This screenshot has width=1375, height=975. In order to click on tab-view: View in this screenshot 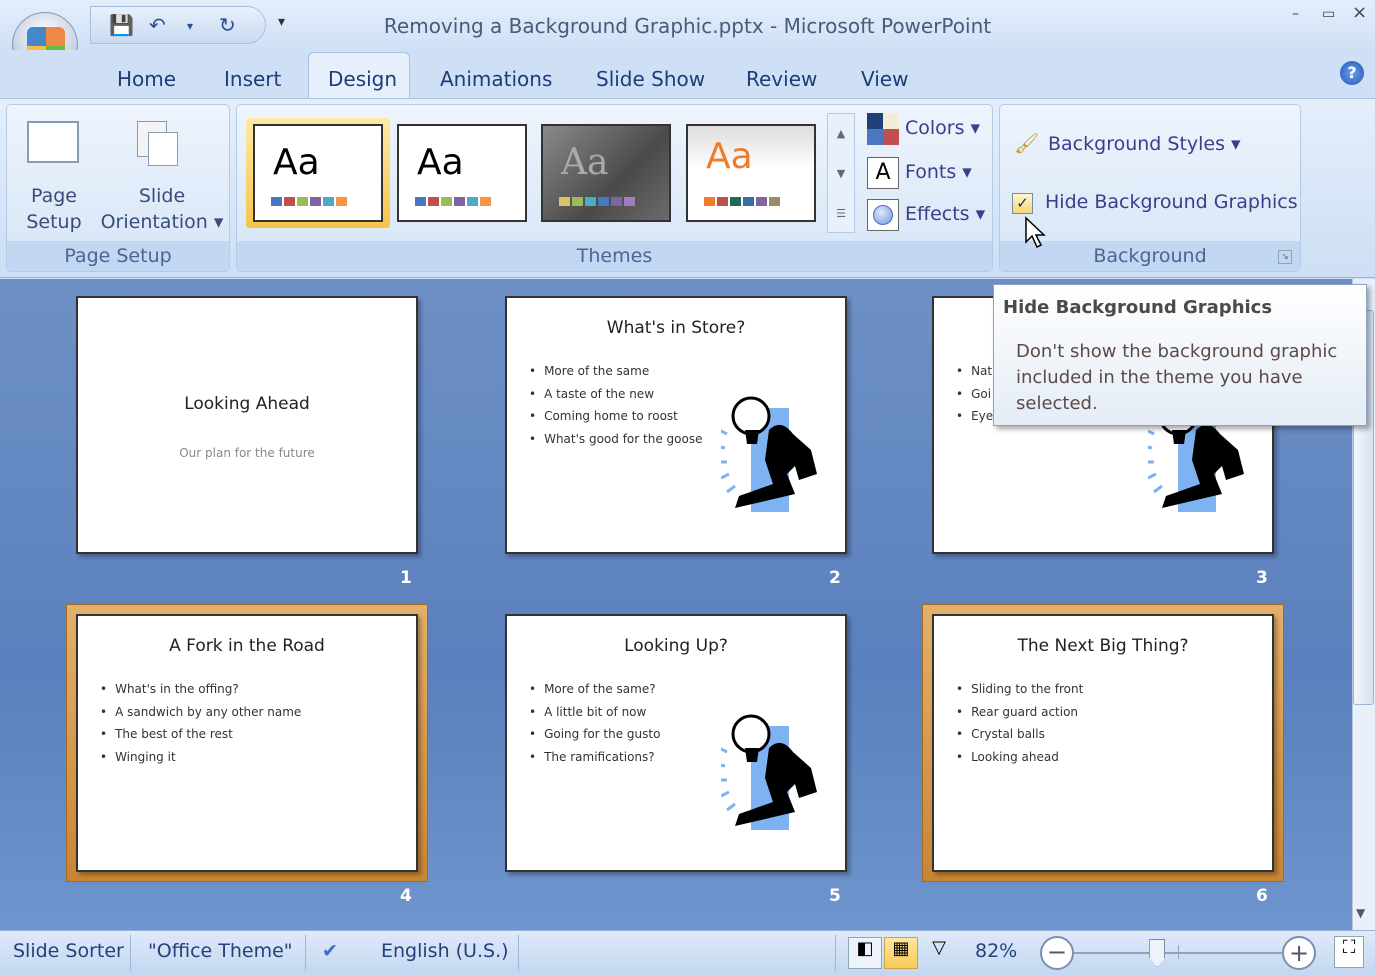, I will do `click(884, 79)`.